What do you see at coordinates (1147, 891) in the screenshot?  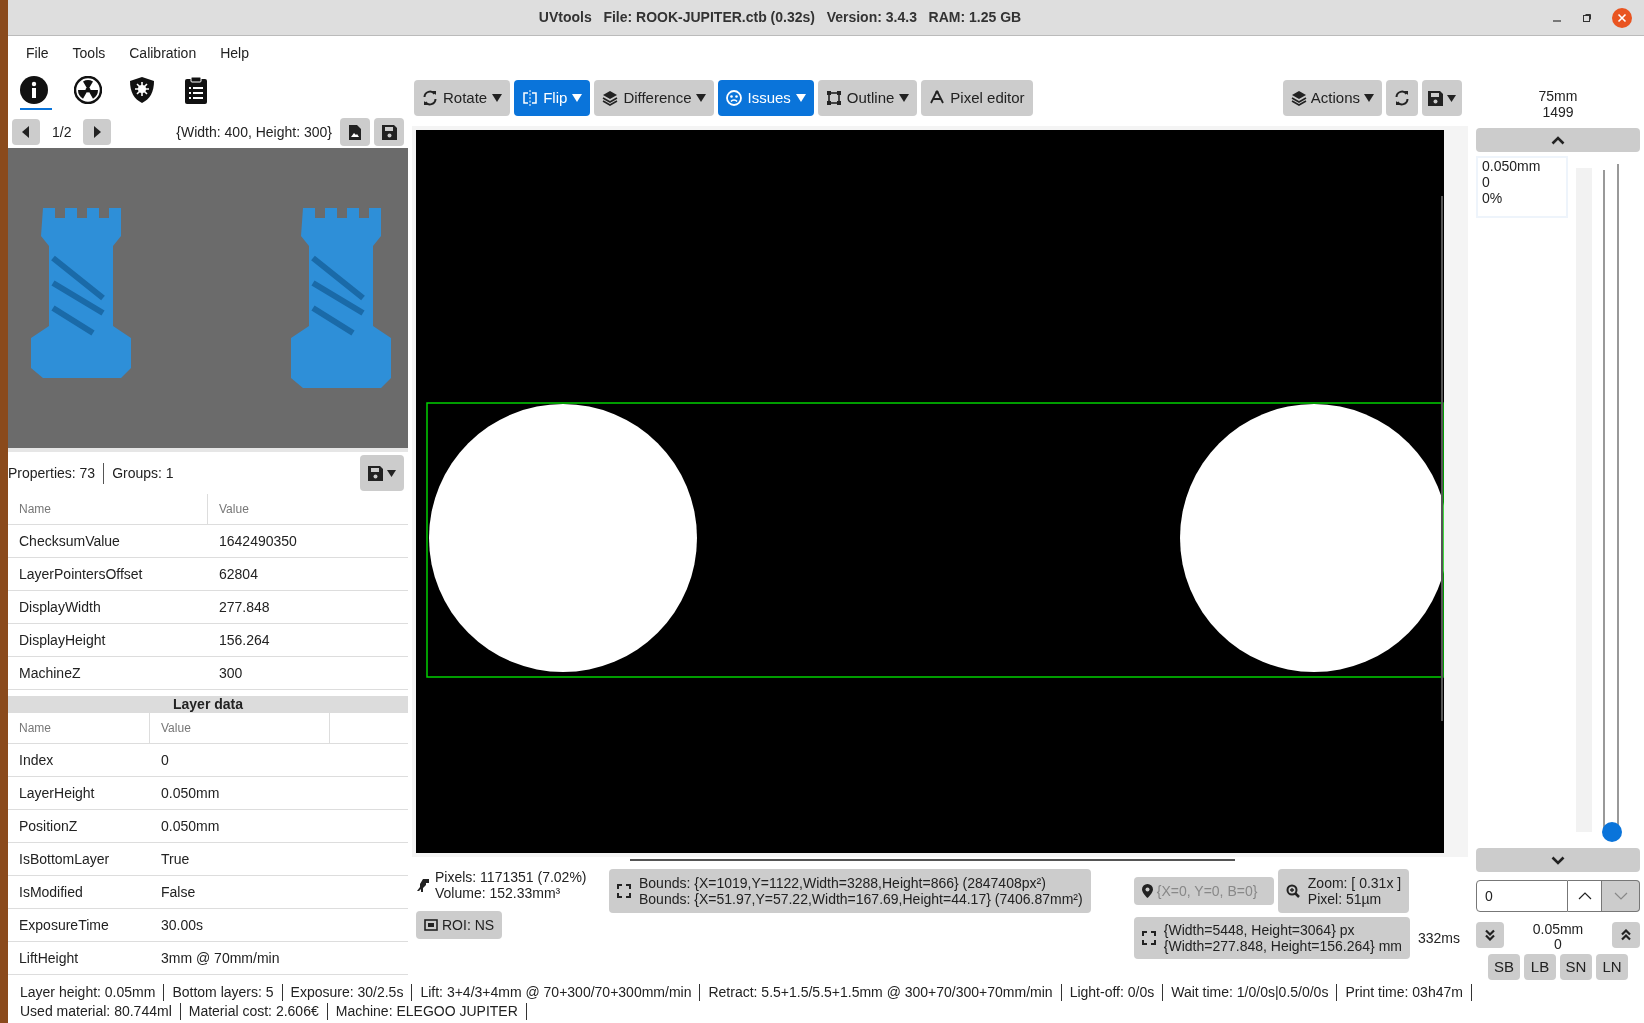 I see `map-pin-icon` at bounding box center [1147, 891].